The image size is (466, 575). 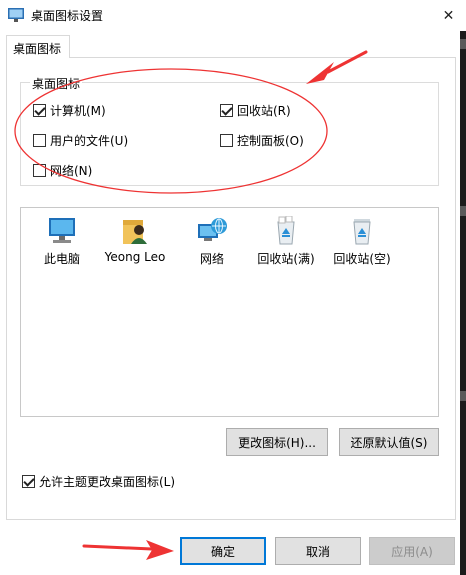 What do you see at coordinates (389, 442) in the screenshot?
I see `restore-default-button: 还原默认值(S)` at bounding box center [389, 442].